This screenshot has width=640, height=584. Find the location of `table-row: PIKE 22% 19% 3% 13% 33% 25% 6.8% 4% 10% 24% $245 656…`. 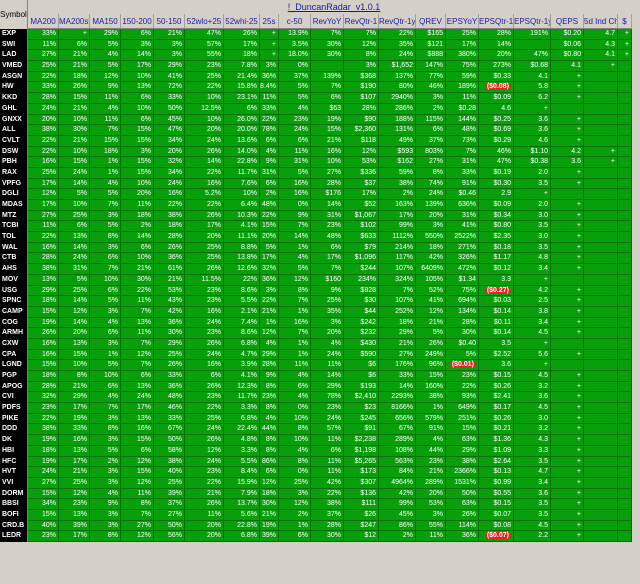

table-row: PIKE 22% 19% 3% 13% 33% 25% 6.8% 4% 10% 24% $245 656… is located at coordinates (320, 419).